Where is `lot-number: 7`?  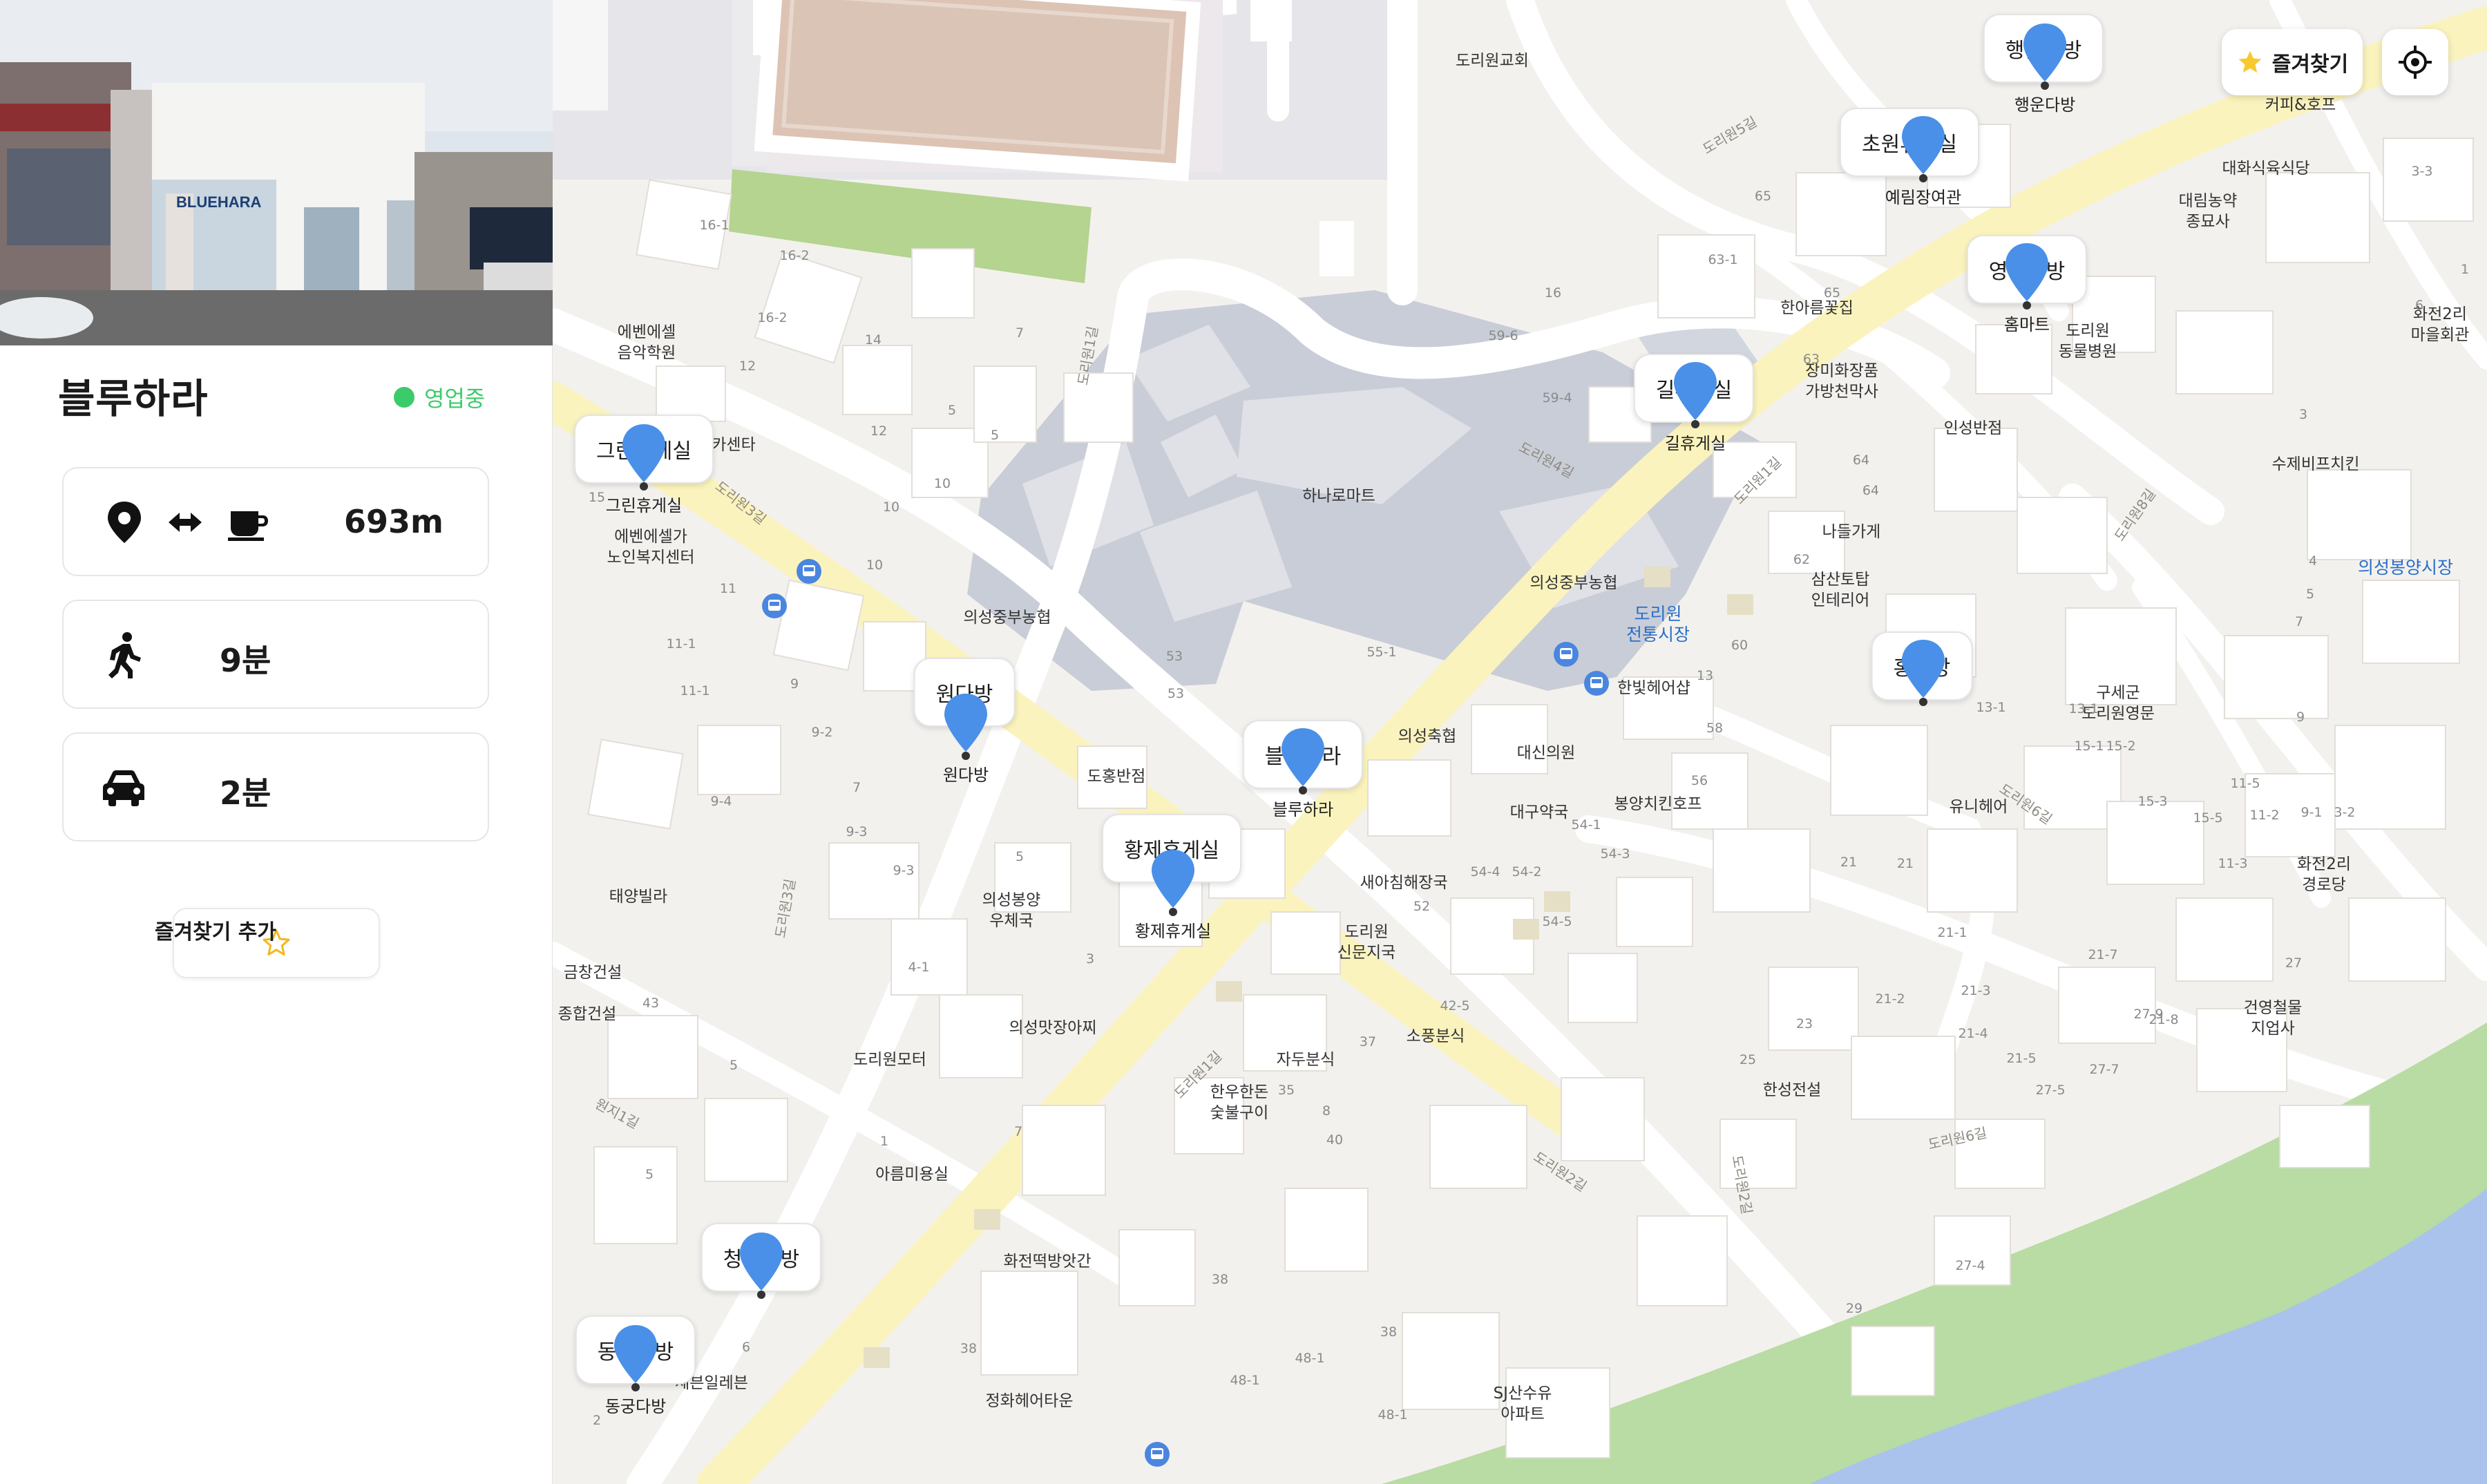 lot-number: 7 is located at coordinates (1020, 333).